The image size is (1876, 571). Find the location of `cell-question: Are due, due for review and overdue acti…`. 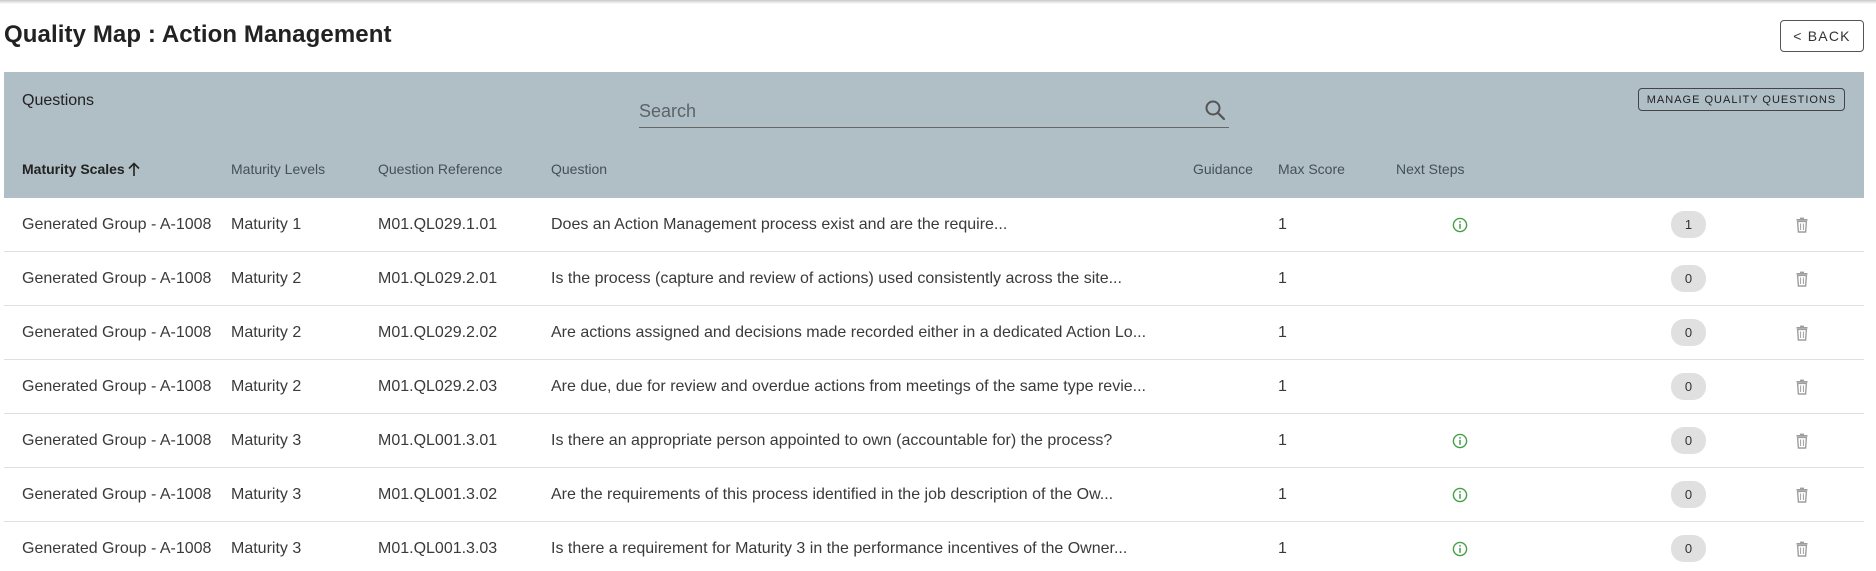

cell-question: Are due, due for review and overdue acti… is located at coordinates (848, 386).